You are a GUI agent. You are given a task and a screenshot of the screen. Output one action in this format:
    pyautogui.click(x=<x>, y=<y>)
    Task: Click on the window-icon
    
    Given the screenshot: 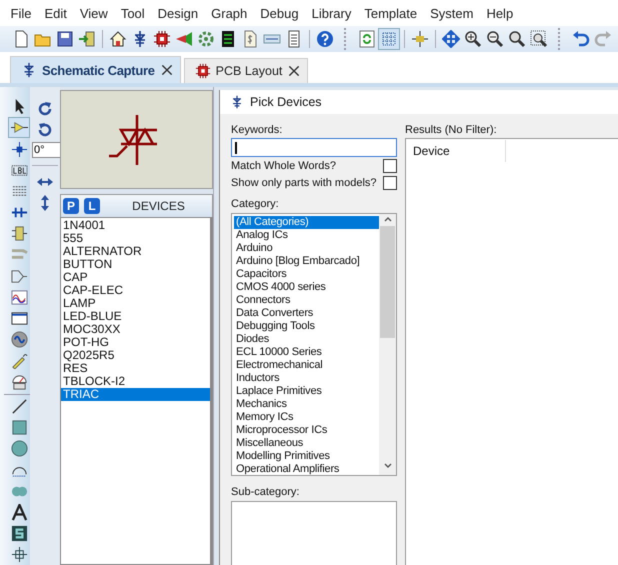 What is the action you would take?
    pyautogui.click(x=19, y=318)
    